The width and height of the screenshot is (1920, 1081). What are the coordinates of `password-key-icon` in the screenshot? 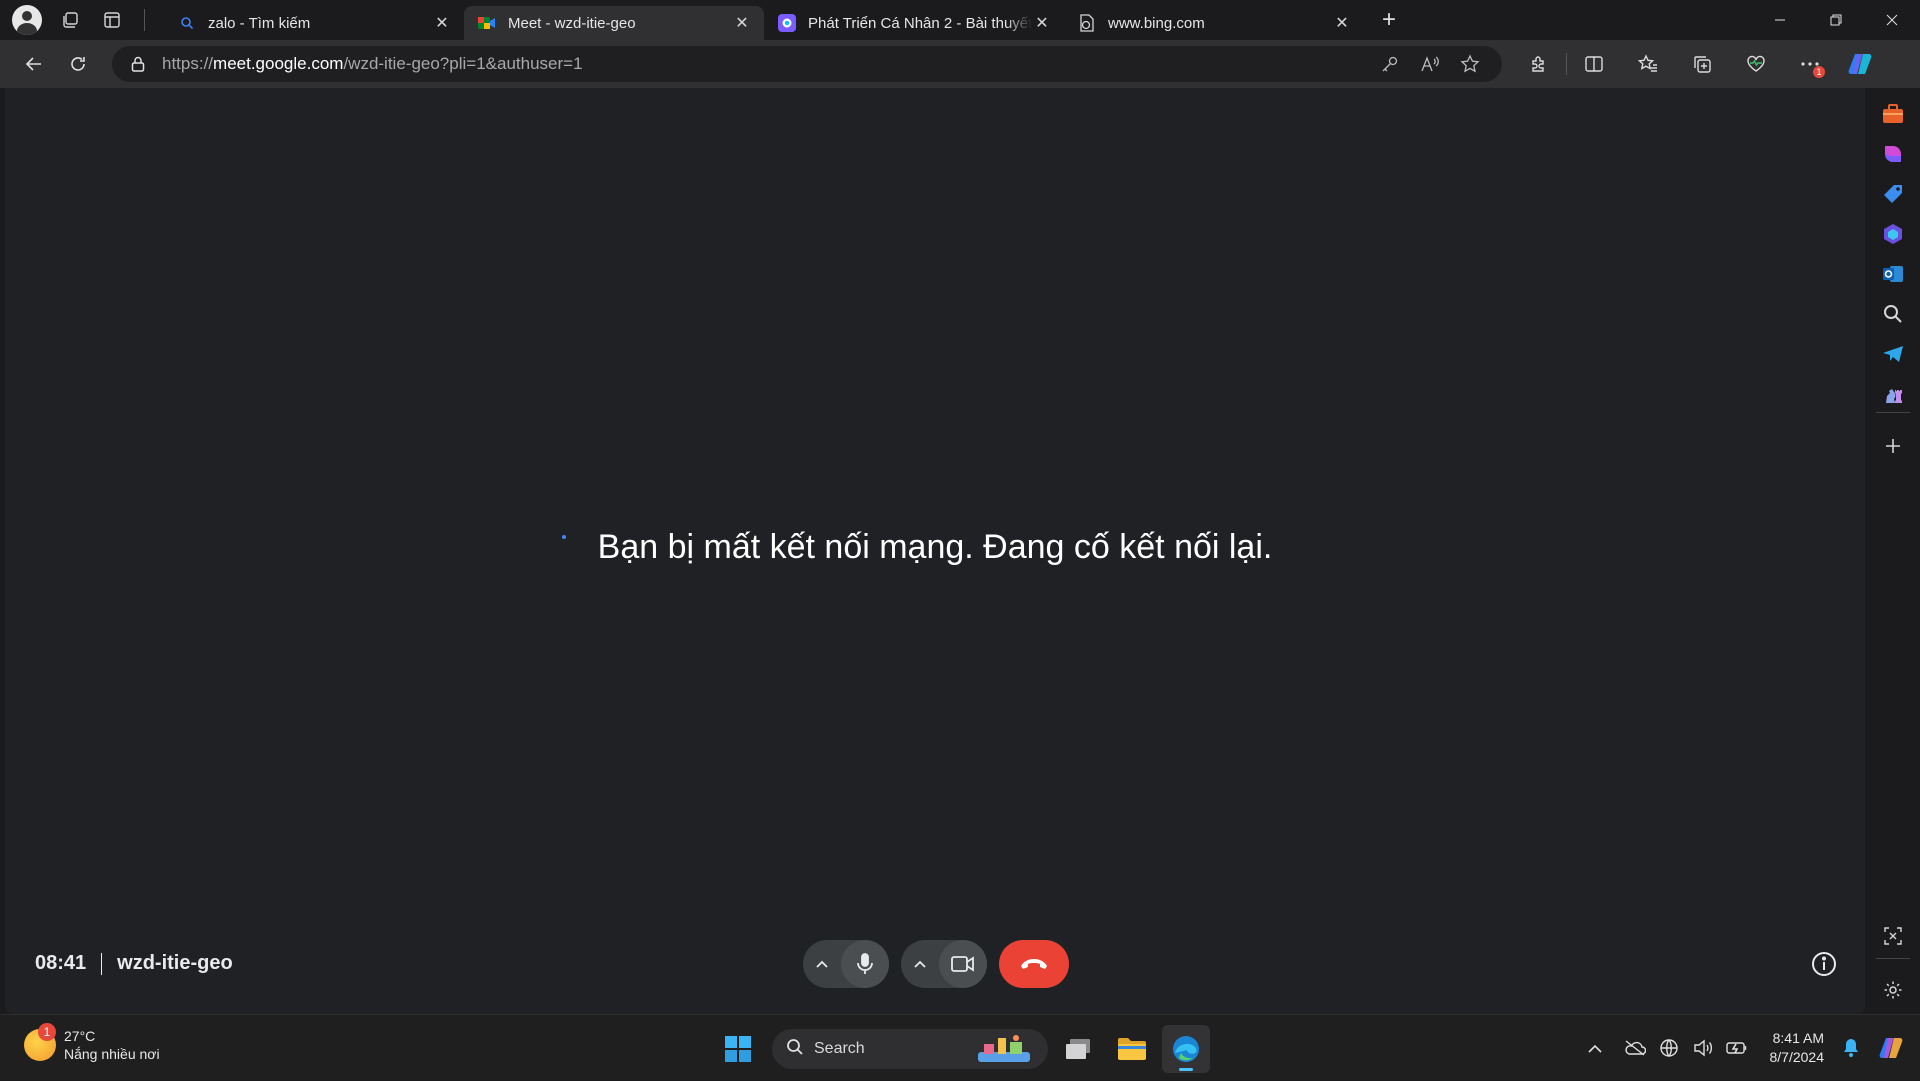 It's located at (1390, 64).